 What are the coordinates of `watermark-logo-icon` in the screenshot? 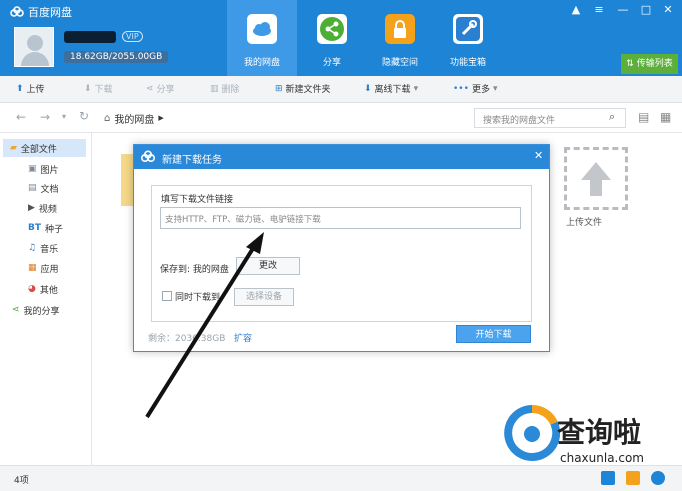 It's located at (532, 433).